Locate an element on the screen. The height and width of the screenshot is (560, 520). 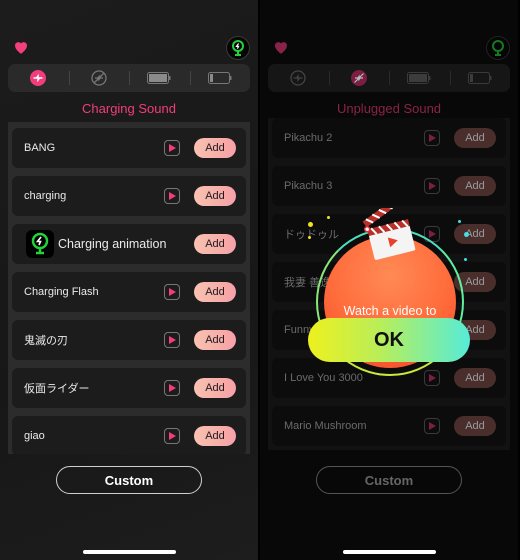
sound-name: giao is located at coordinates (34, 436).